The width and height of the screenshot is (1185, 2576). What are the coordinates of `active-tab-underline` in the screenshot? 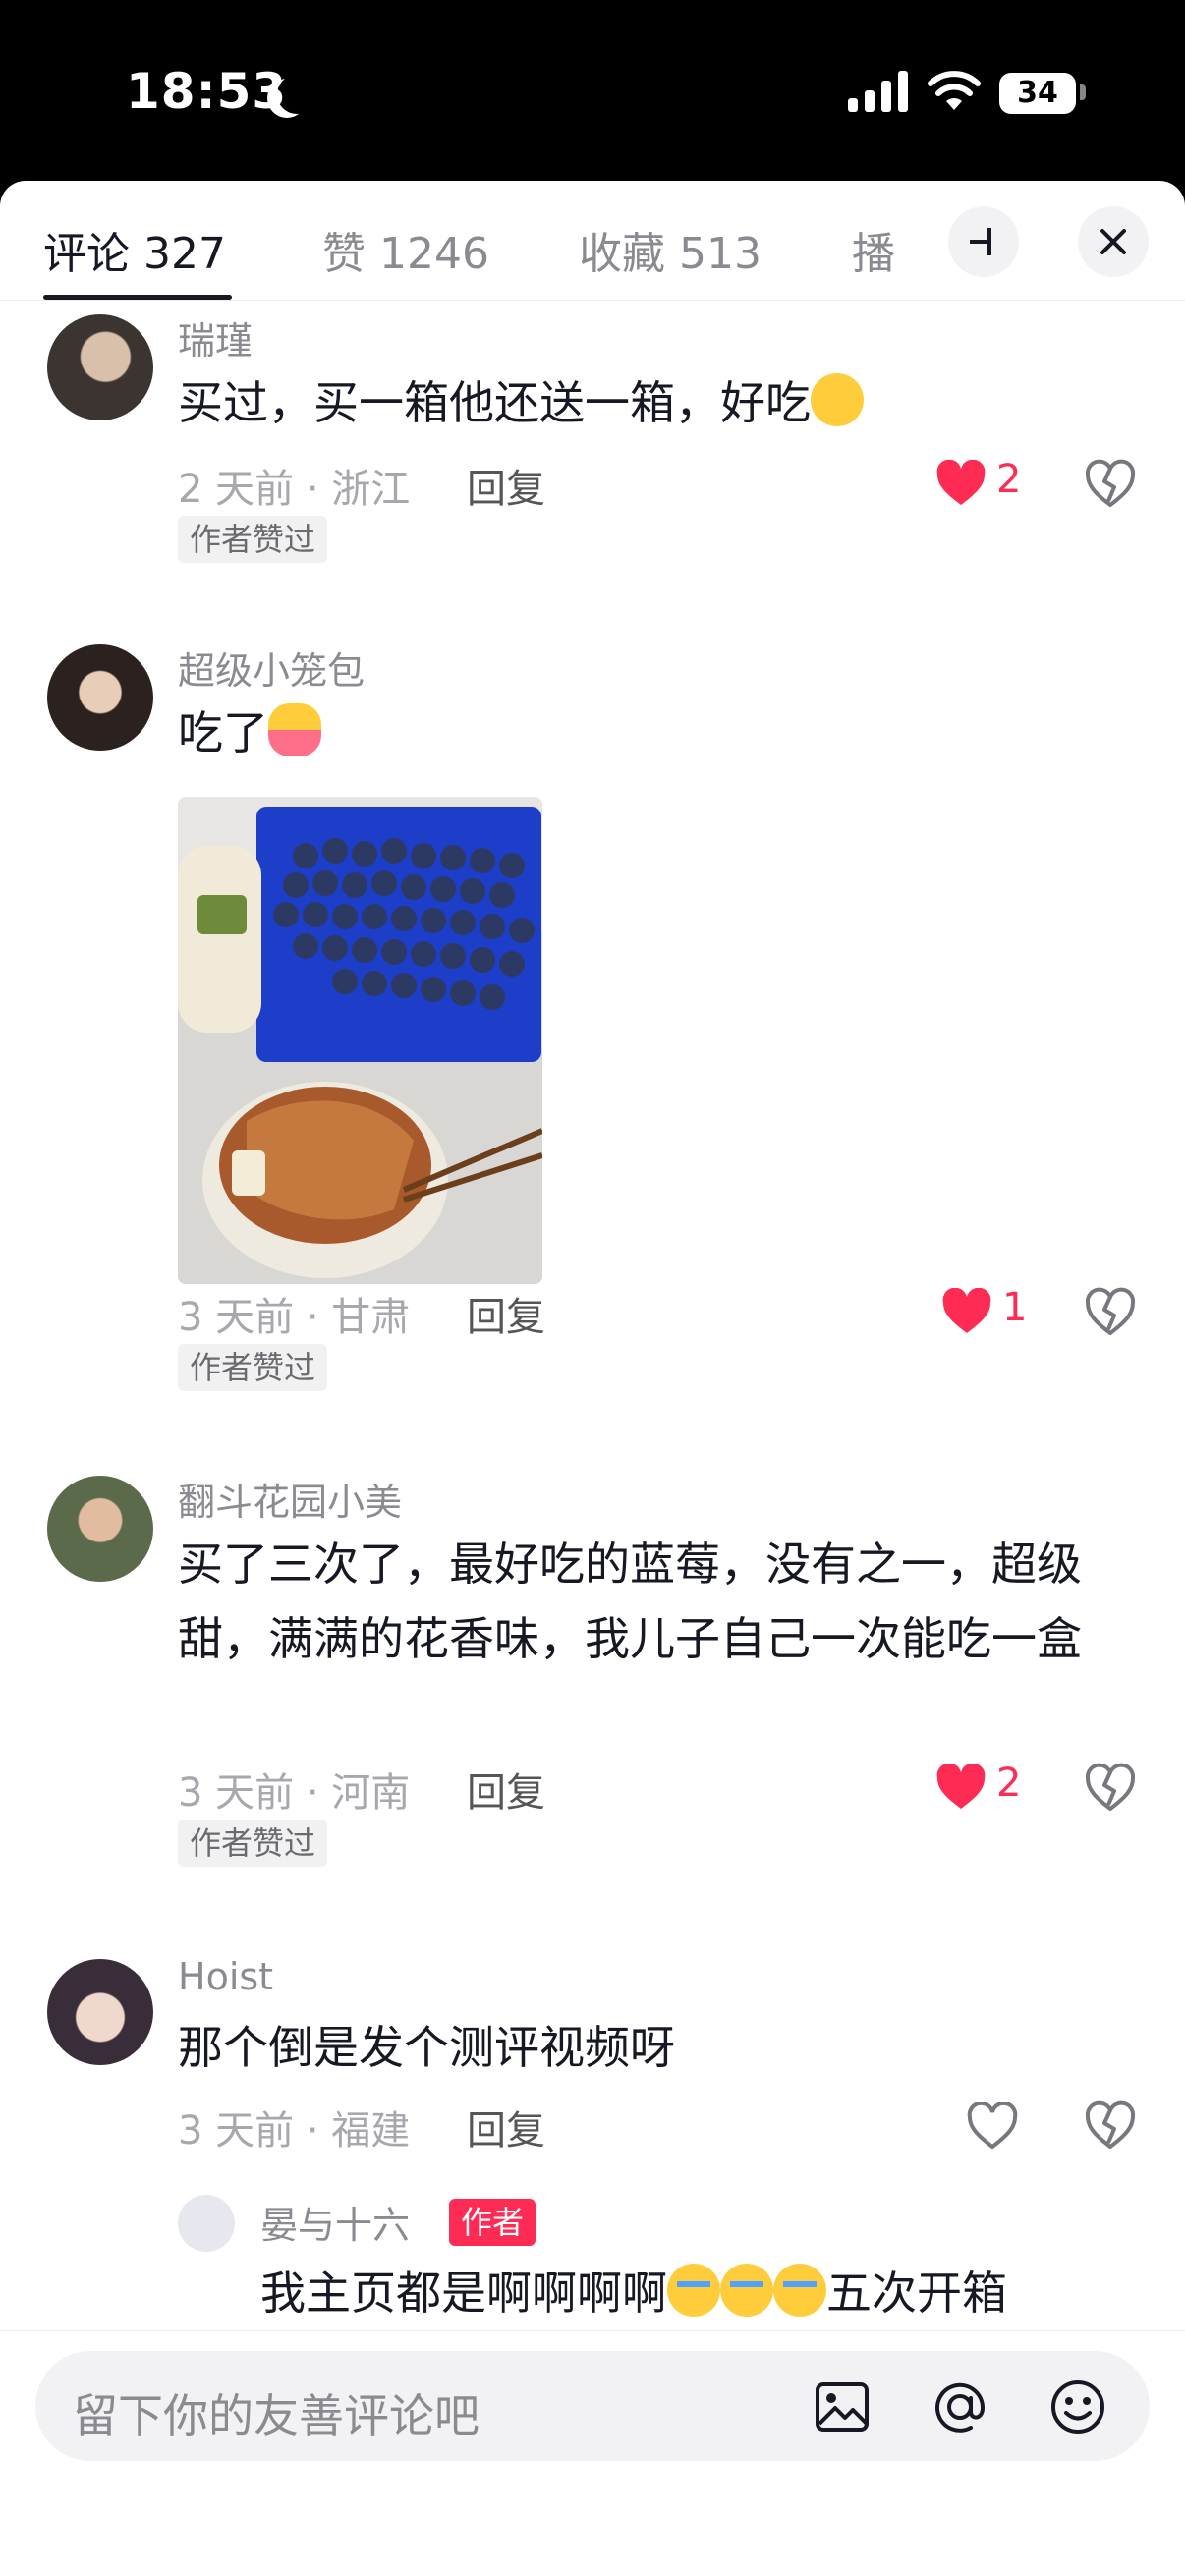 It's located at (137, 297).